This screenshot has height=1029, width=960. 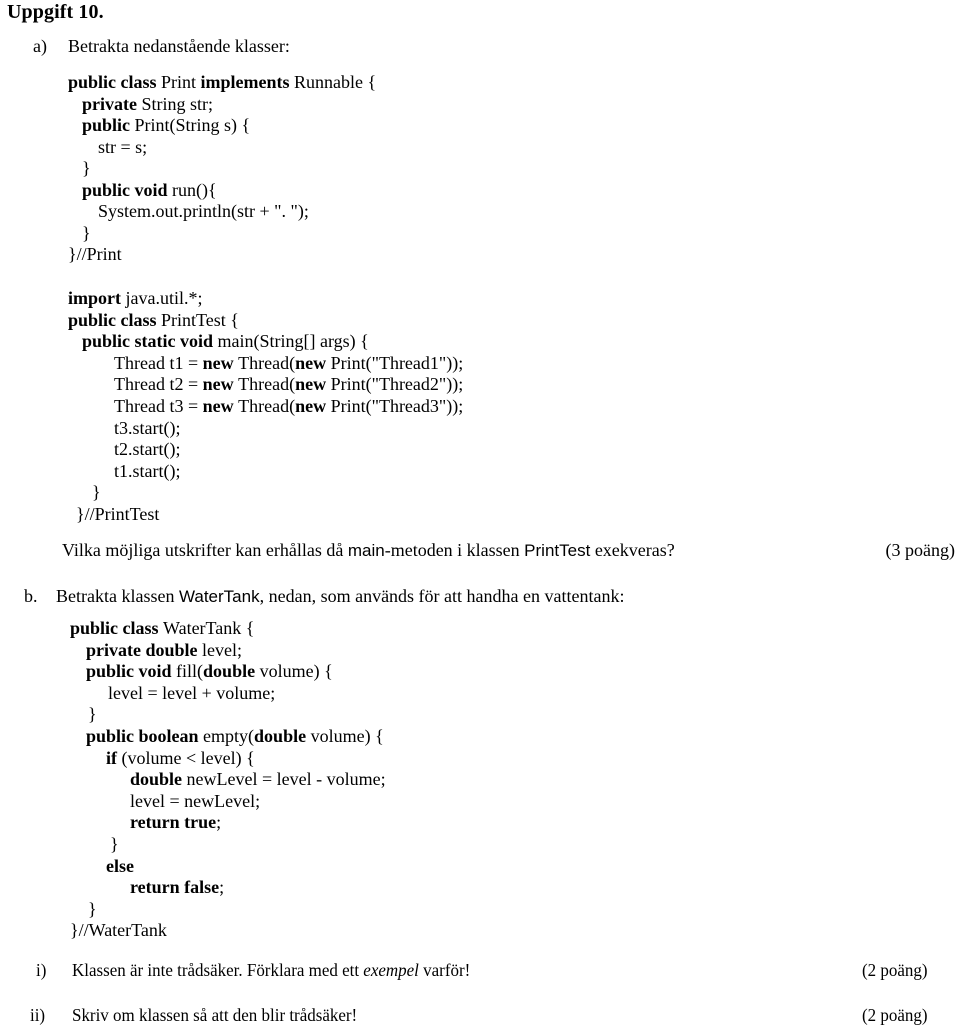 I want to click on code-watertank-line: return true;, so click(x=175, y=823).